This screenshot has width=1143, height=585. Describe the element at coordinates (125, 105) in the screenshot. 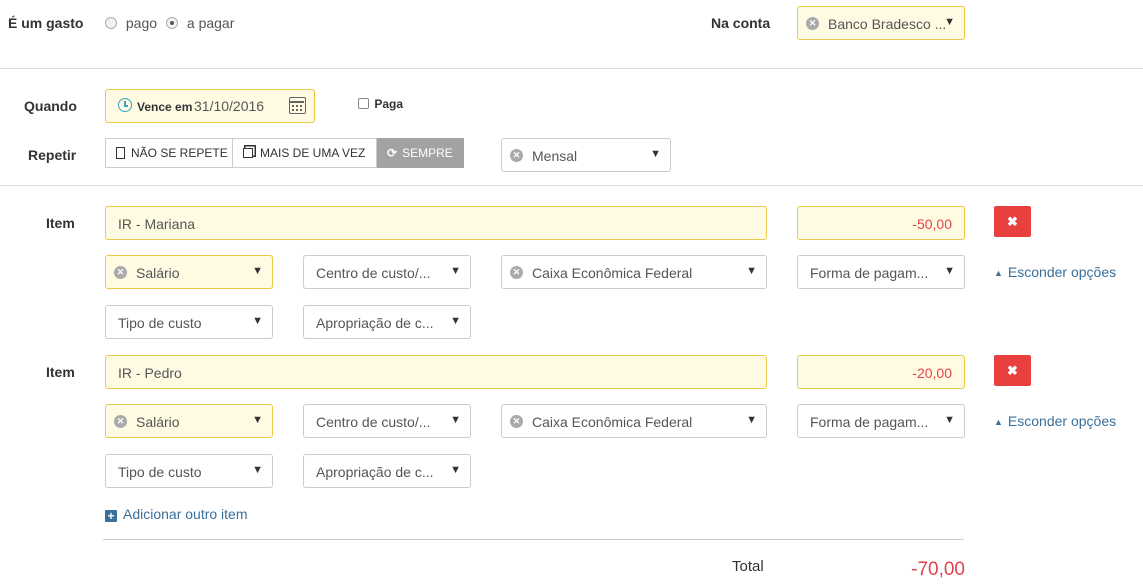

I see `clock-icon` at that location.